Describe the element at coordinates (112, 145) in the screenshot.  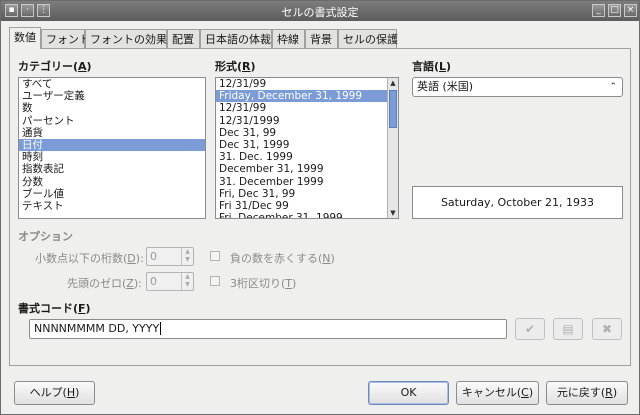
I see `list-item: 日付` at that location.